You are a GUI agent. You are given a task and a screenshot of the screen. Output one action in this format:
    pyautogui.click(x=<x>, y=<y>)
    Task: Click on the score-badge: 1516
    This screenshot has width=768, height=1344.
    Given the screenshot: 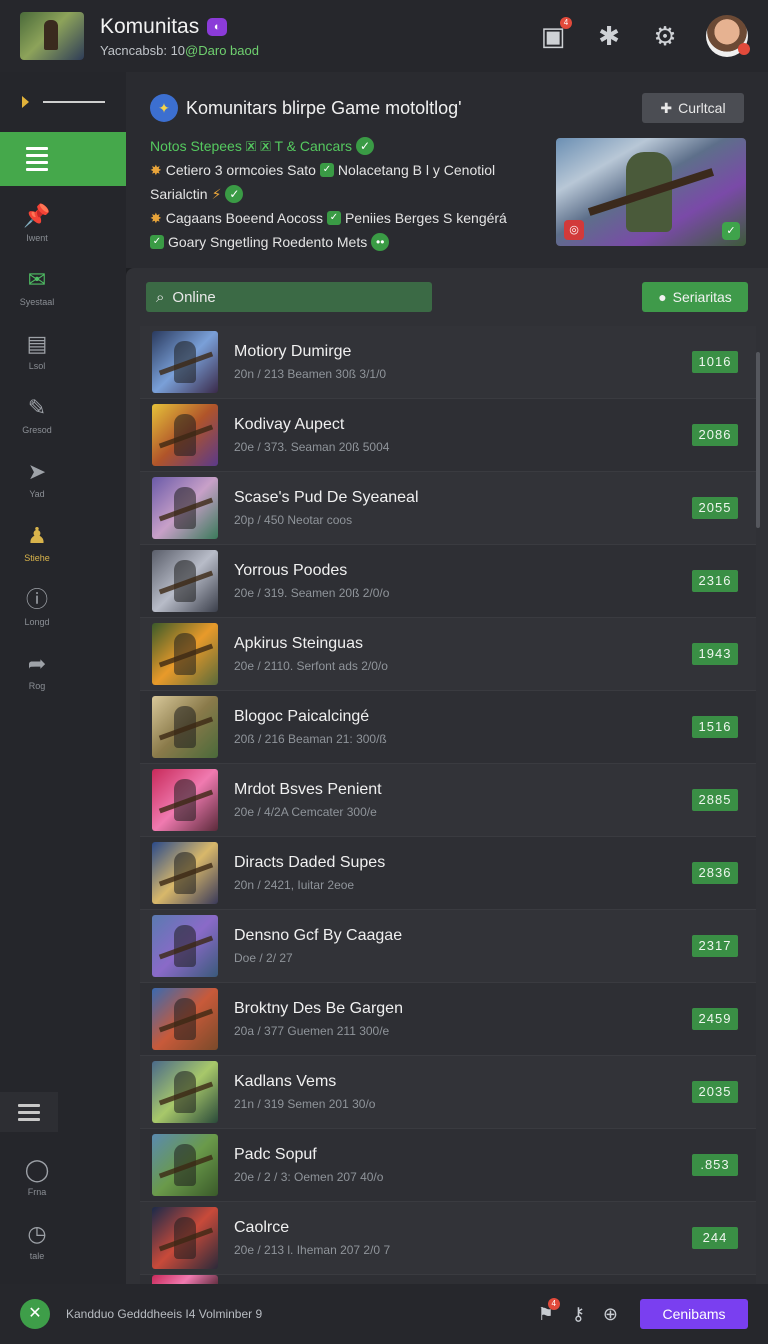 What is the action you would take?
    pyautogui.click(x=715, y=727)
    